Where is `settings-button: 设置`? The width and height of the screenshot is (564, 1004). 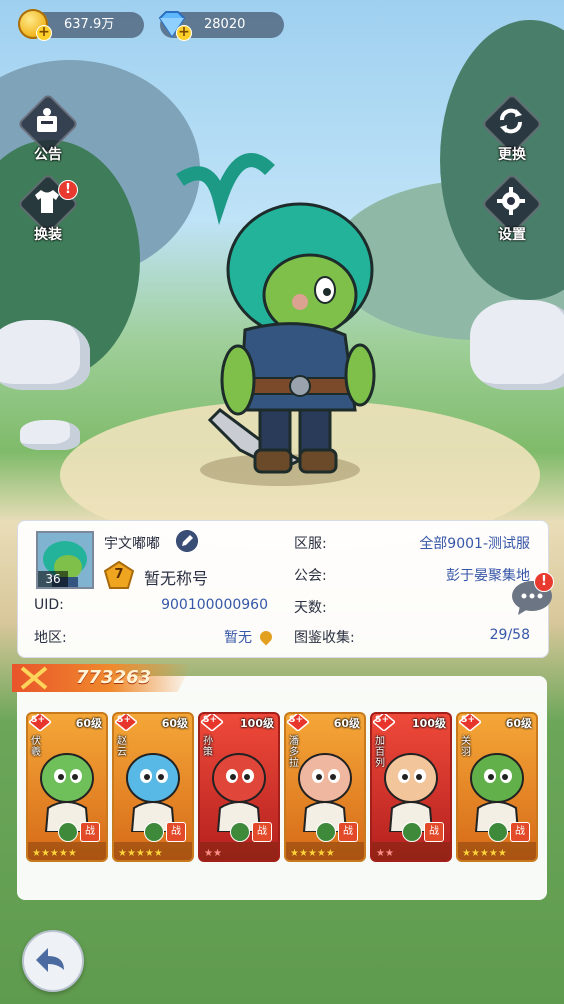 settings-button: 设置 is located at coordinates (512, 208).